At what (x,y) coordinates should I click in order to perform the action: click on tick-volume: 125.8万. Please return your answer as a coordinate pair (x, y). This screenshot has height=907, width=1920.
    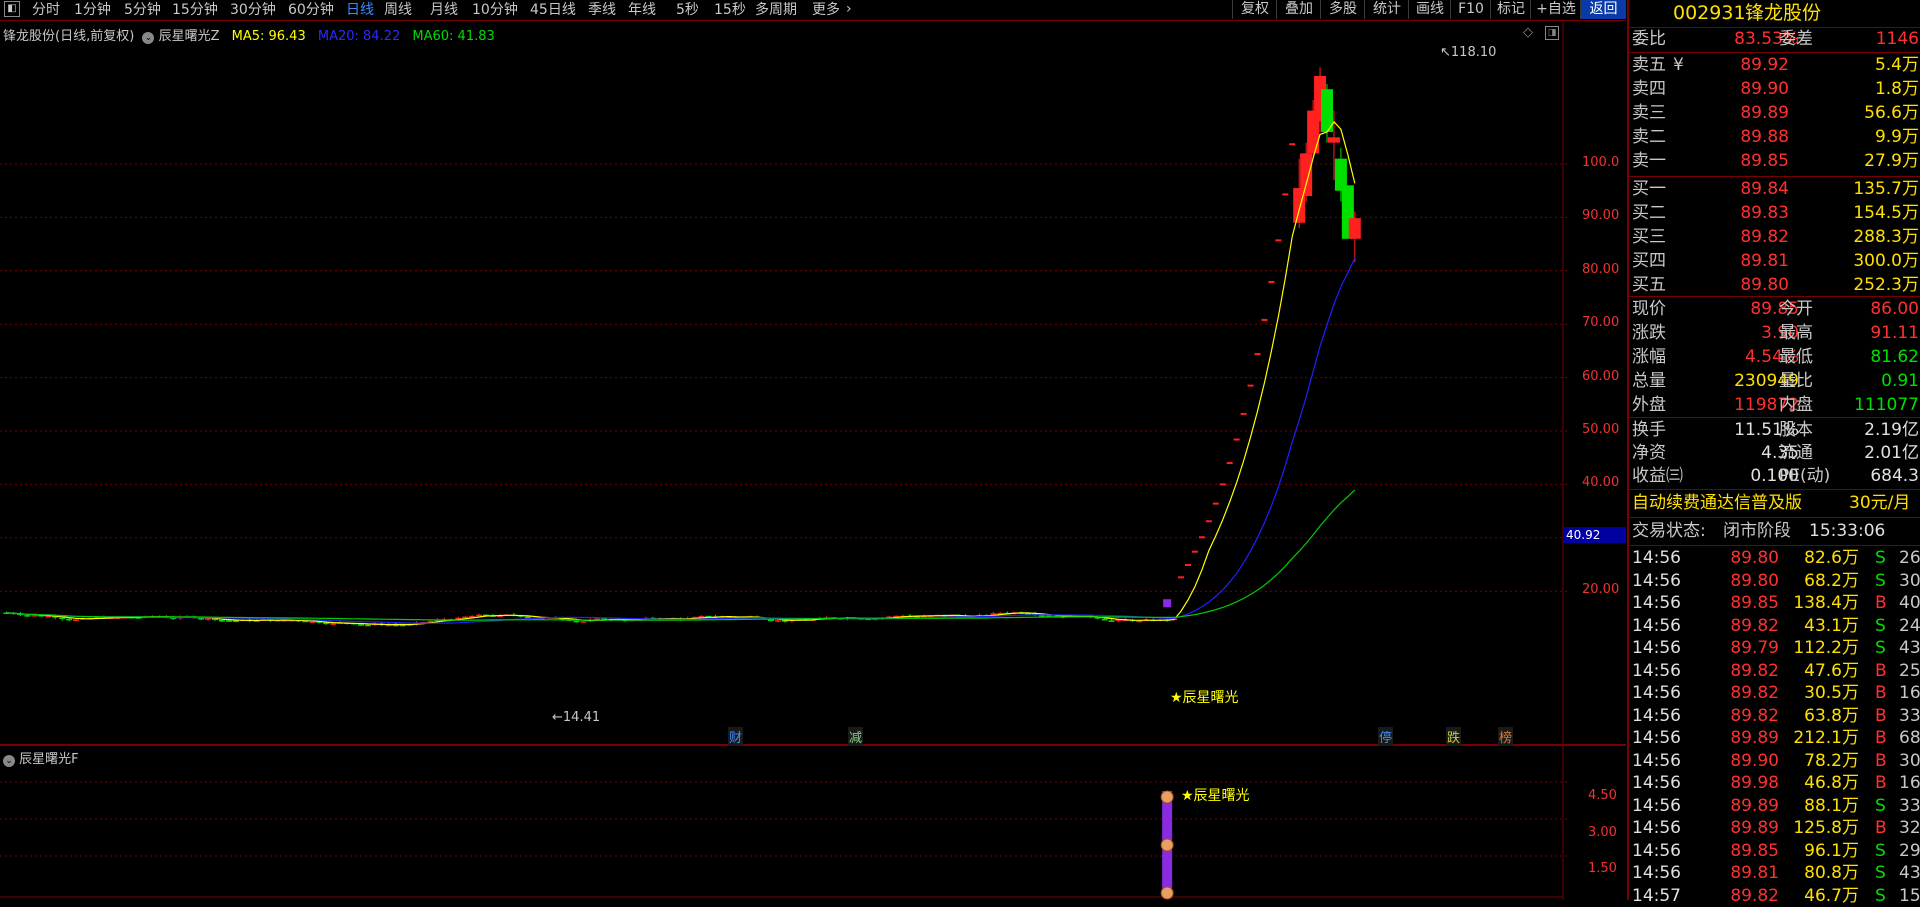
    Looking at the image, I should click on (1826, 828).